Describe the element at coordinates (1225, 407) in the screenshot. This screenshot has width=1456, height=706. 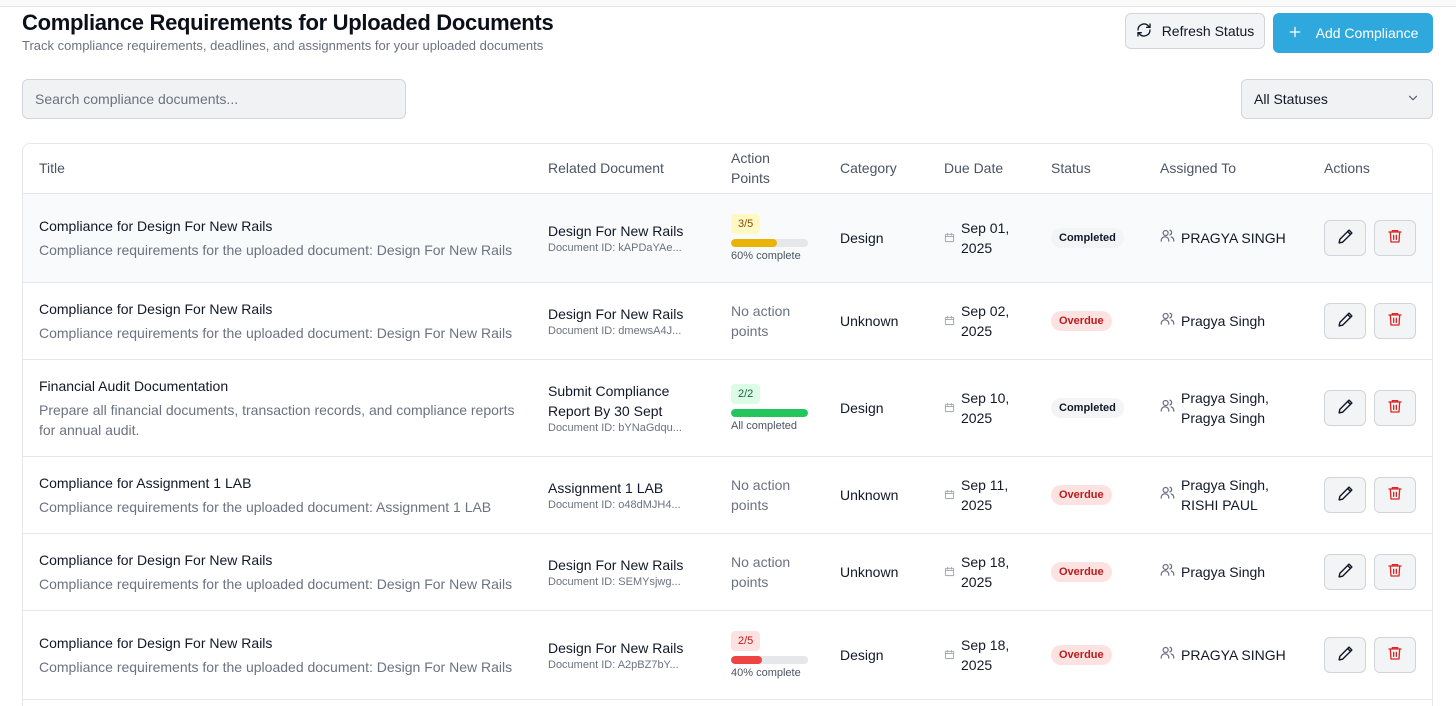
I see `assigned-to-names: Pragya Singh, Pragya Singh` at that location.